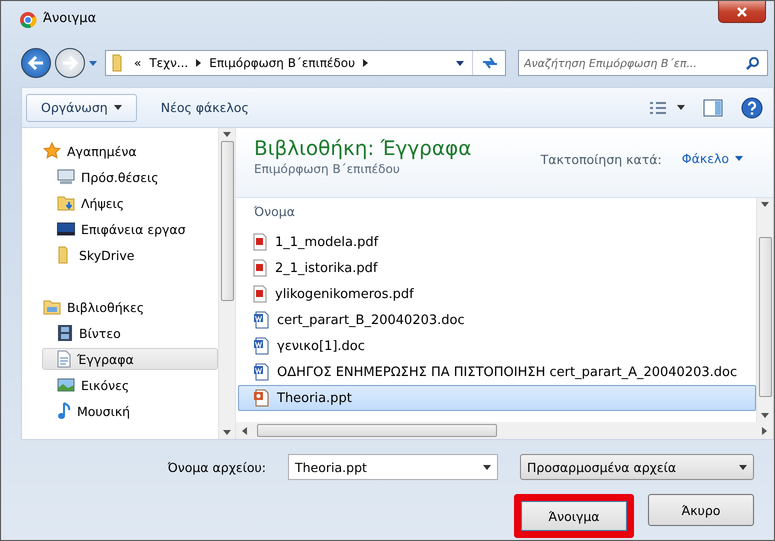 Image resolution: width=775 pixels, height=541 pixels. Describe the element at coordinates (28, 20) in the screenshot. I see `browser-logo-icon` at that location.